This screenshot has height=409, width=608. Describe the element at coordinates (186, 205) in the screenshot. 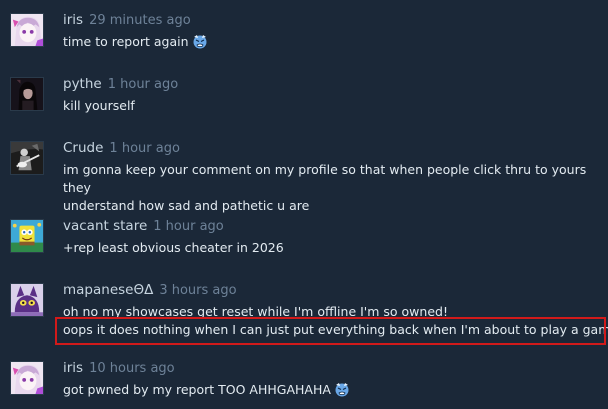

I see `comment-line: understand how sad and pathetic u are` at that location.